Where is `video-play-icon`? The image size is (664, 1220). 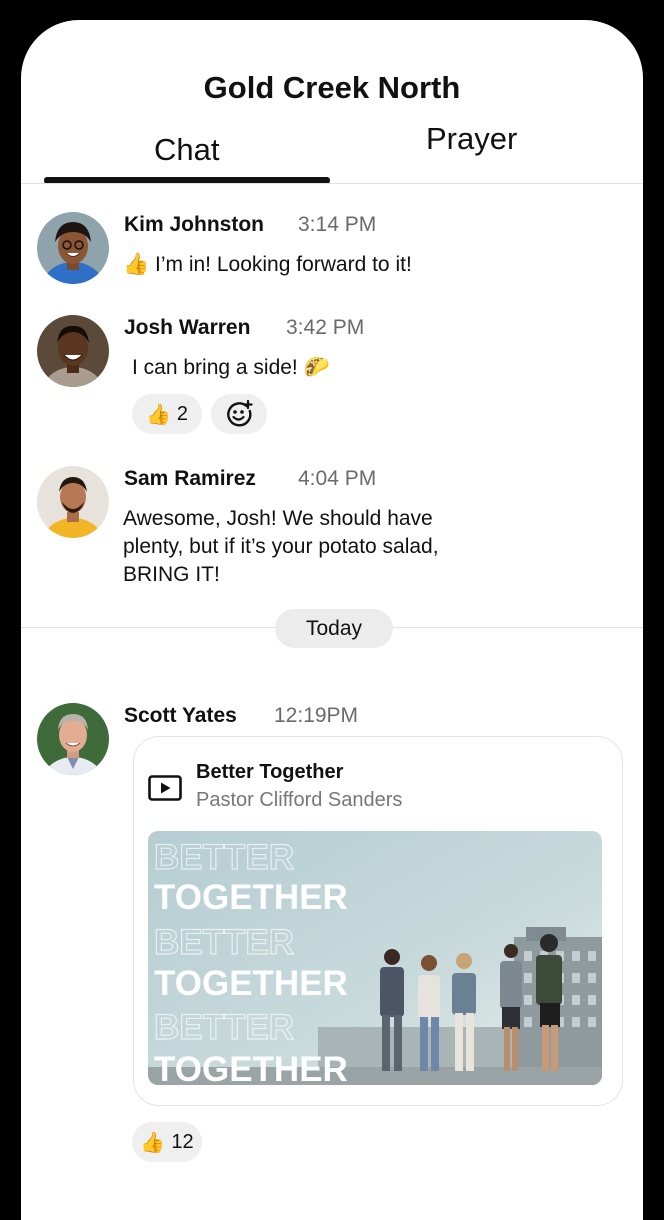
video-play-icon is located at coordinates (165, 788).